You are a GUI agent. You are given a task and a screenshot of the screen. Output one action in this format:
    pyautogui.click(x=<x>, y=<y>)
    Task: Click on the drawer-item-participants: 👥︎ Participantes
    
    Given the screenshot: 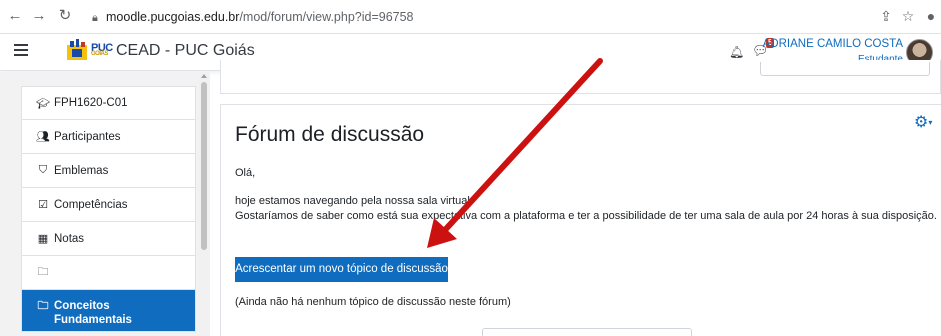 What is the action you would take?
    pyautogui.click(x=108, y=137)
    